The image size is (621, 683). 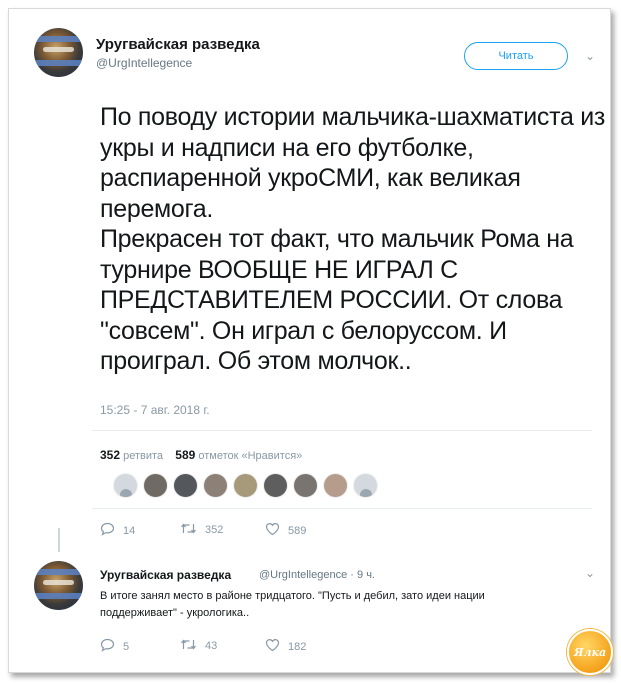 I want to click on follow-button: Читать, so click(x=516, y=56).